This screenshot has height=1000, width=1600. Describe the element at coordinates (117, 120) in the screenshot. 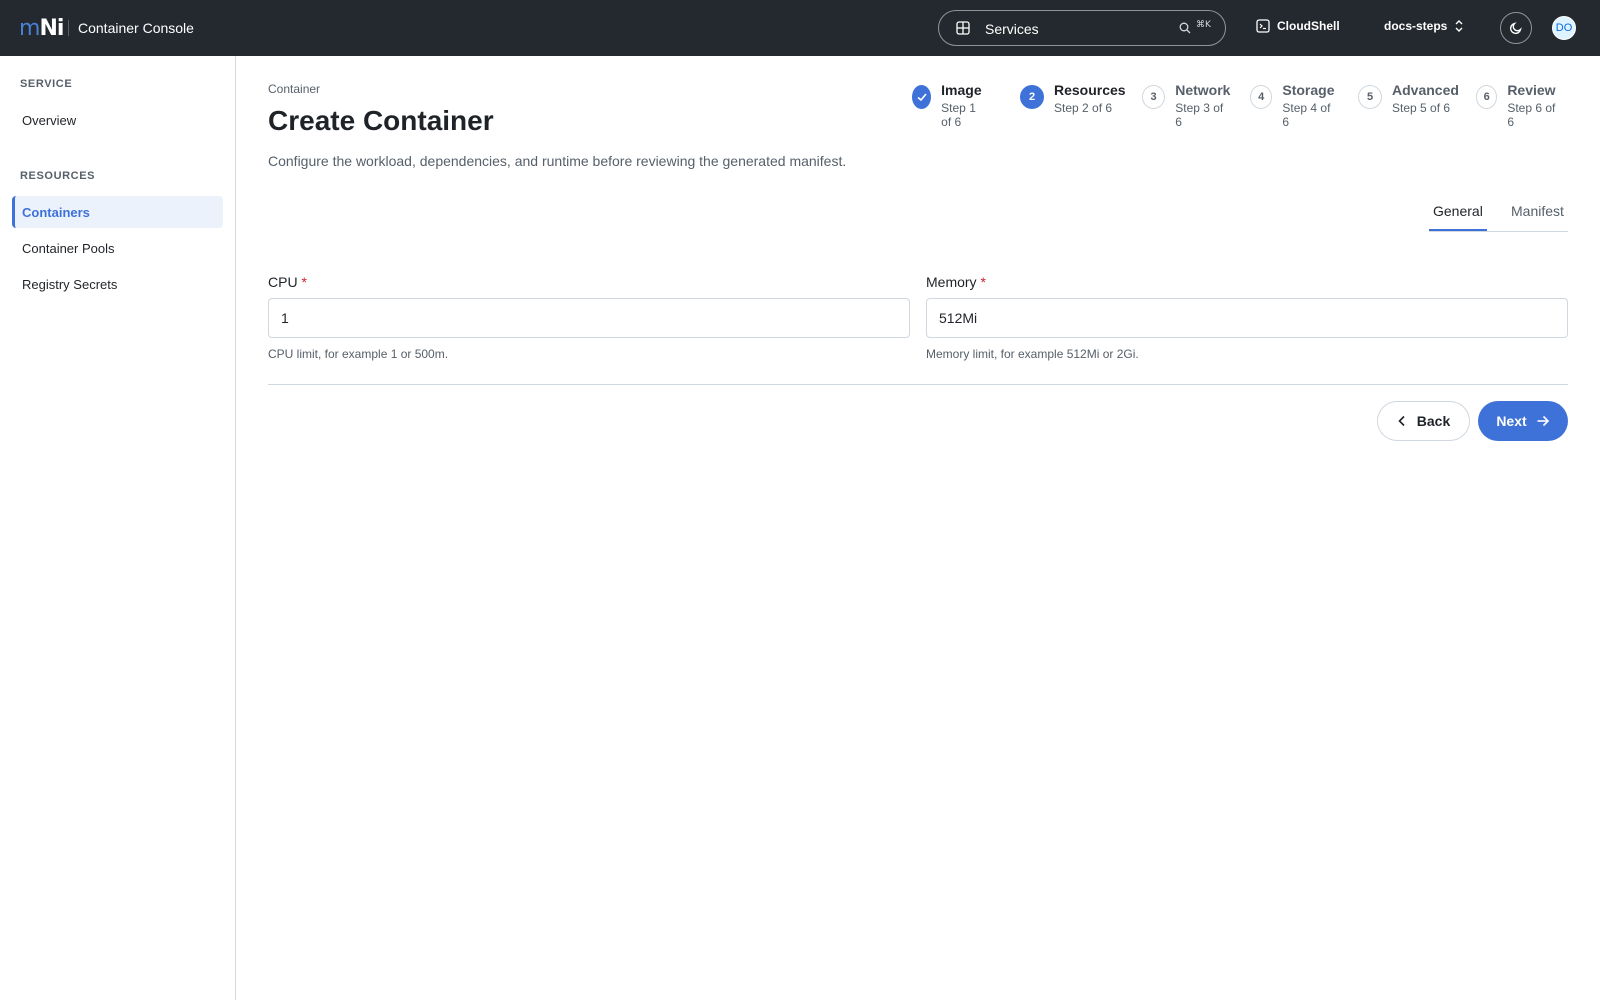

I see `sidebar-item-overview: Overview` at that location.